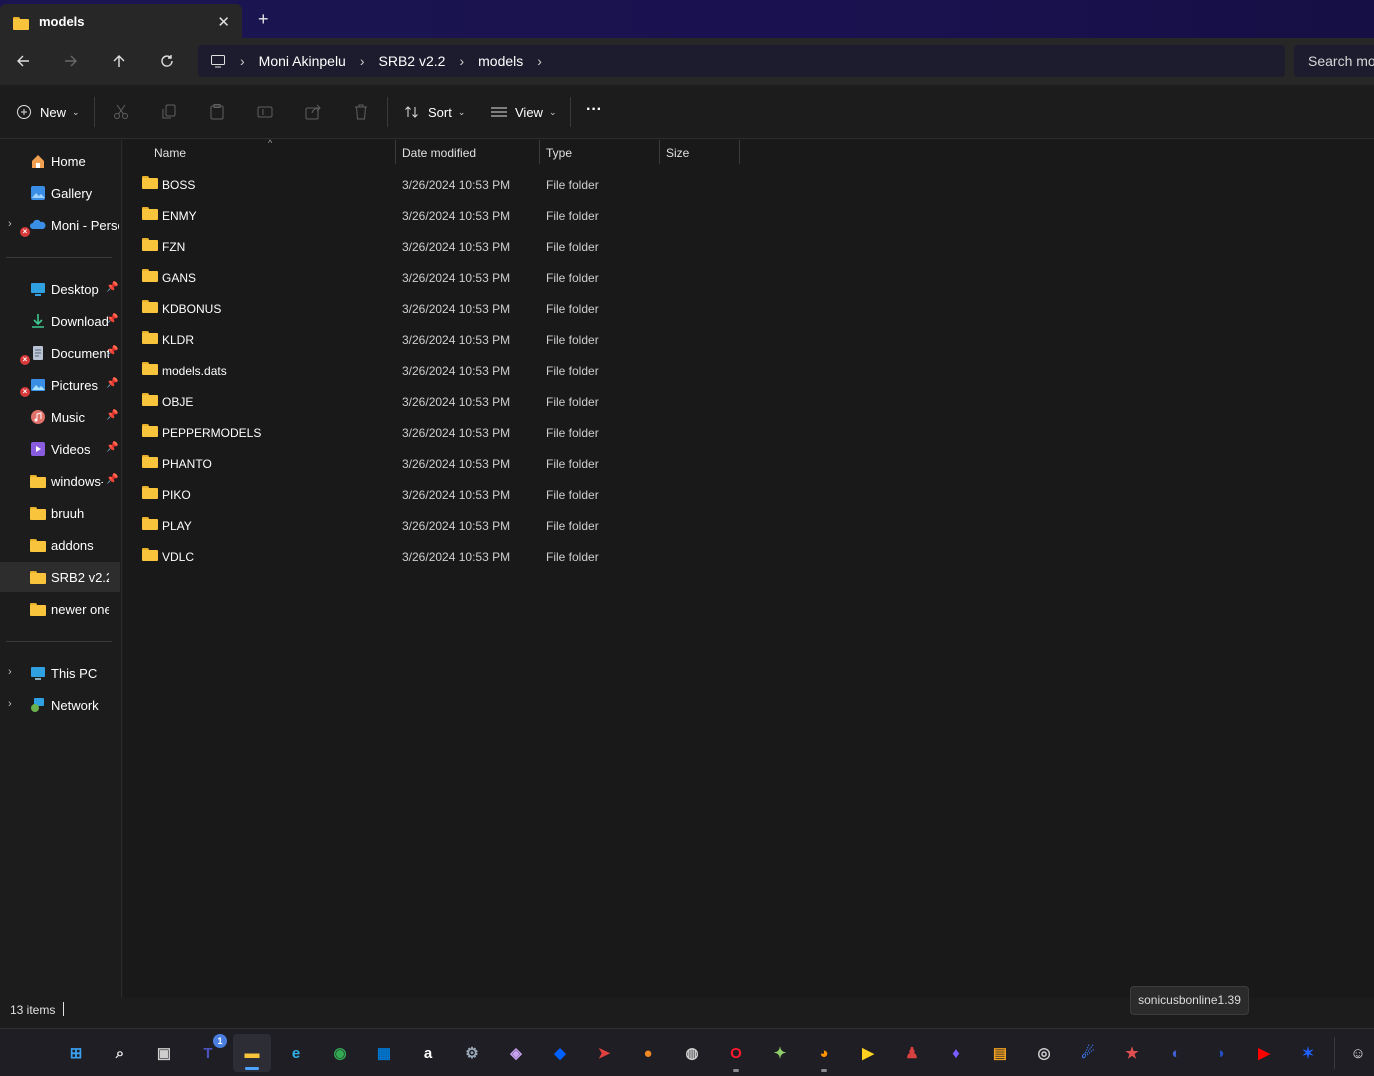 This screenshot has height=1076, width=1374. Describe the element at coordinates (736, 1056) in the screenshot. I see `opera-icon: O` at that location.